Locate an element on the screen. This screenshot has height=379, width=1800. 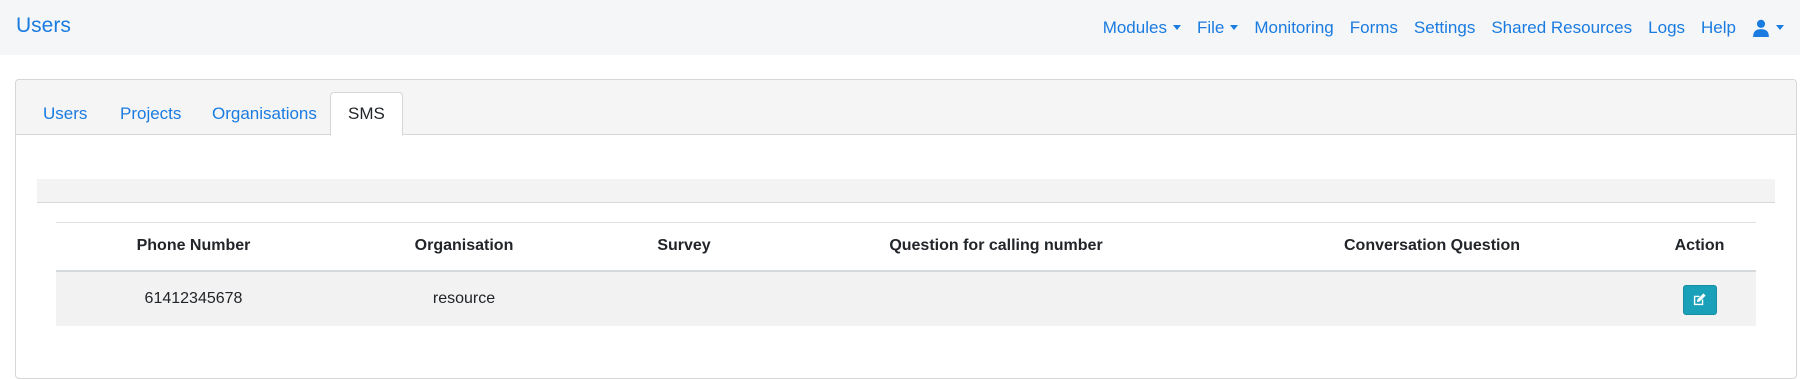
user-icon is located at coordinates (1761, 28).